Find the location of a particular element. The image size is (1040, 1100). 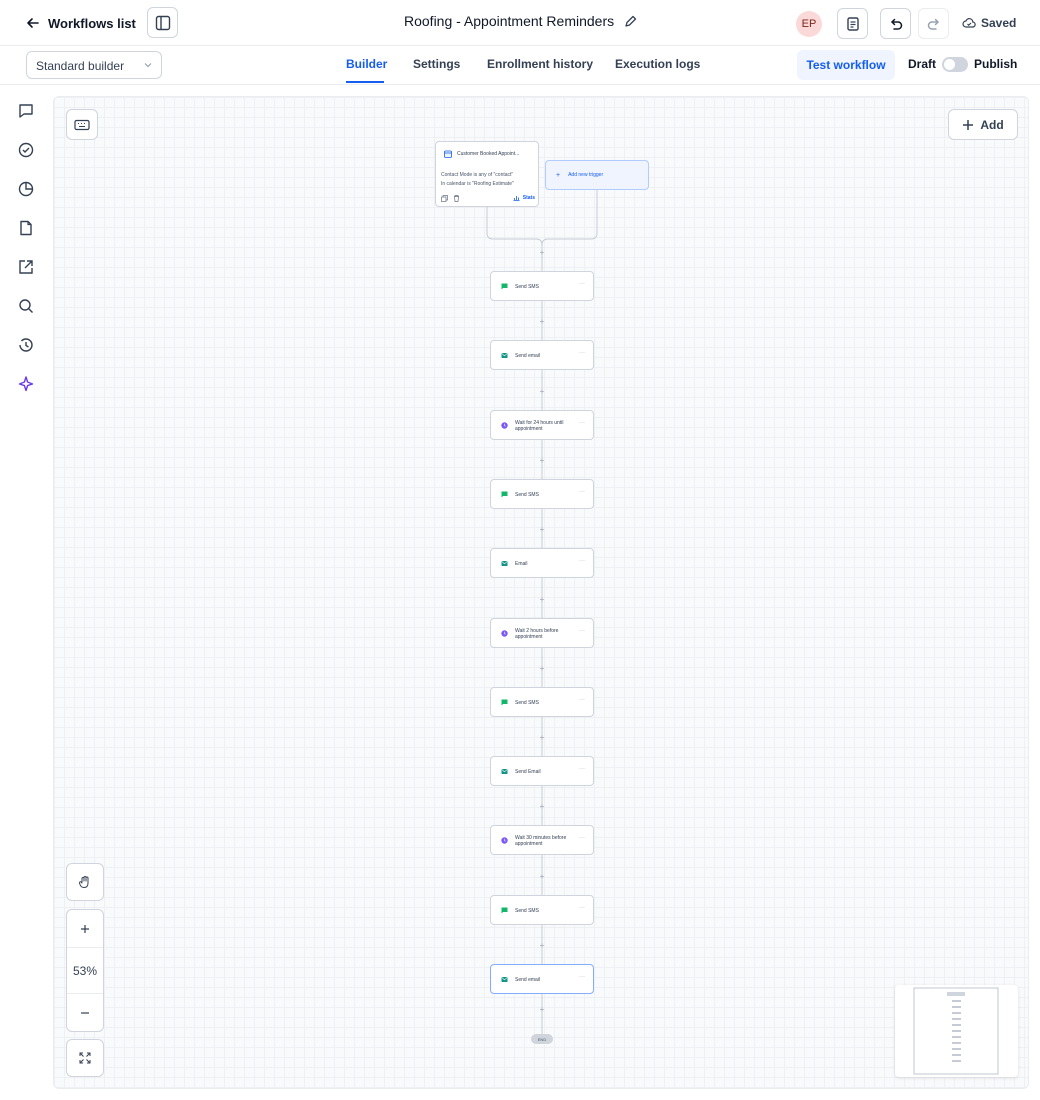

sparkle-icon is located at coordinates (26, 384).